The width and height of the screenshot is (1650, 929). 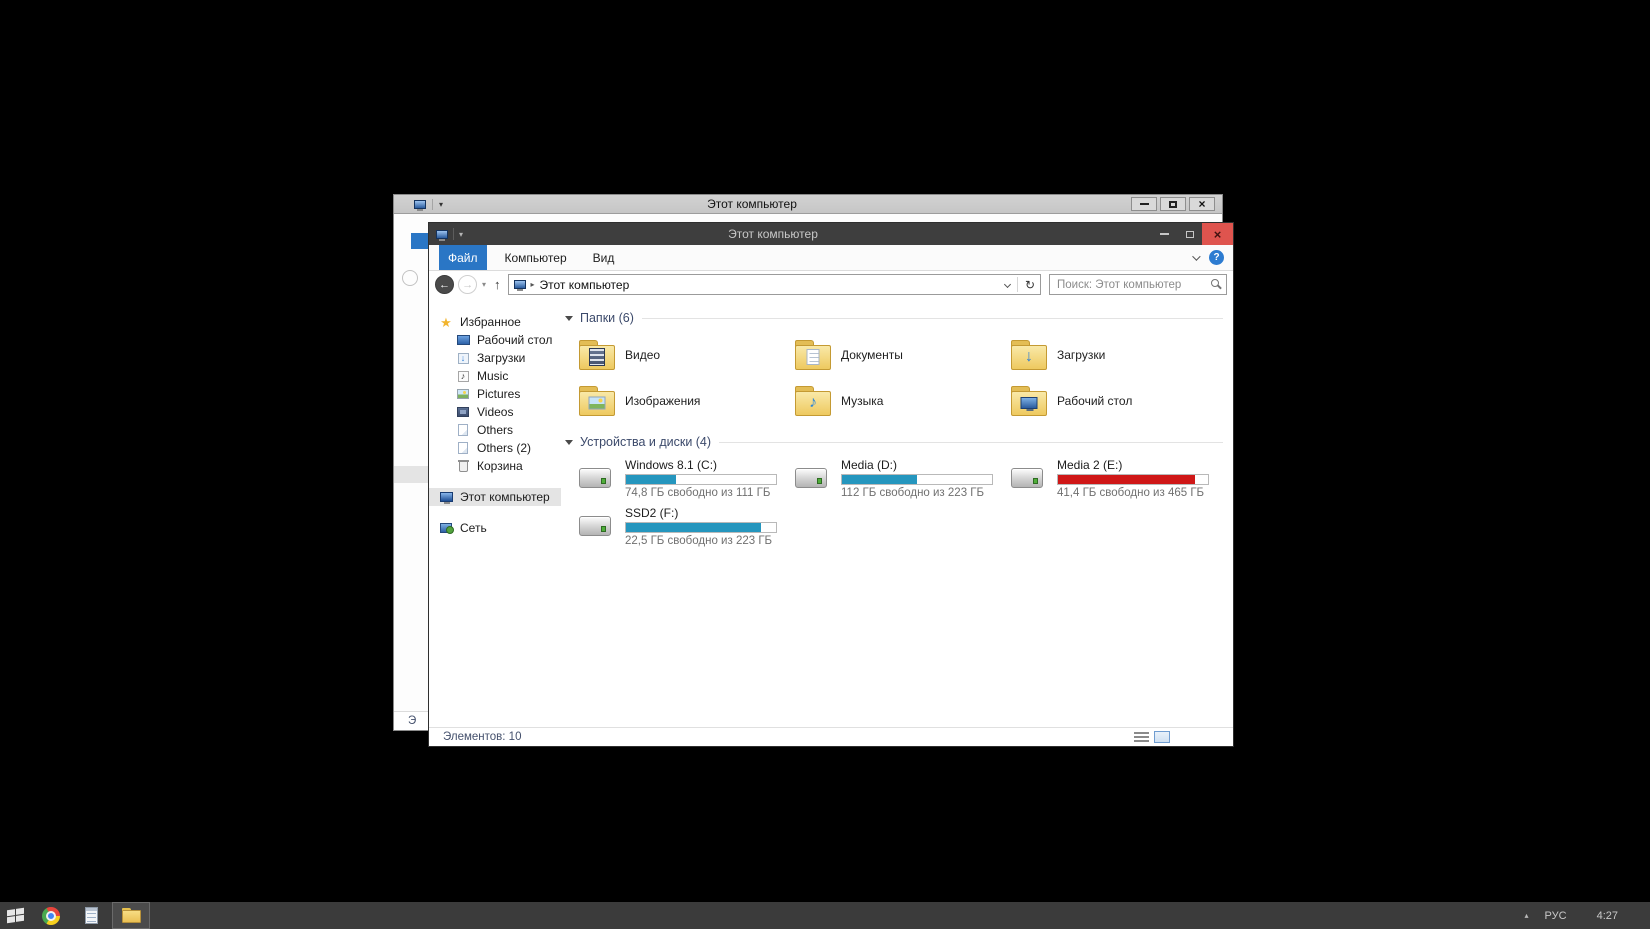 I want to click on drives-group-label: Устройства и диски (4), so click(x=646, y=442).